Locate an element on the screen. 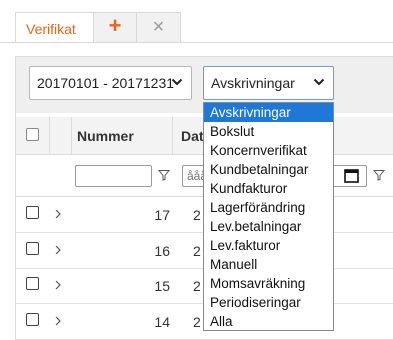 The height and width of the screenshot is (340, 393). number-filter-input is located at coordinates (113, 176).